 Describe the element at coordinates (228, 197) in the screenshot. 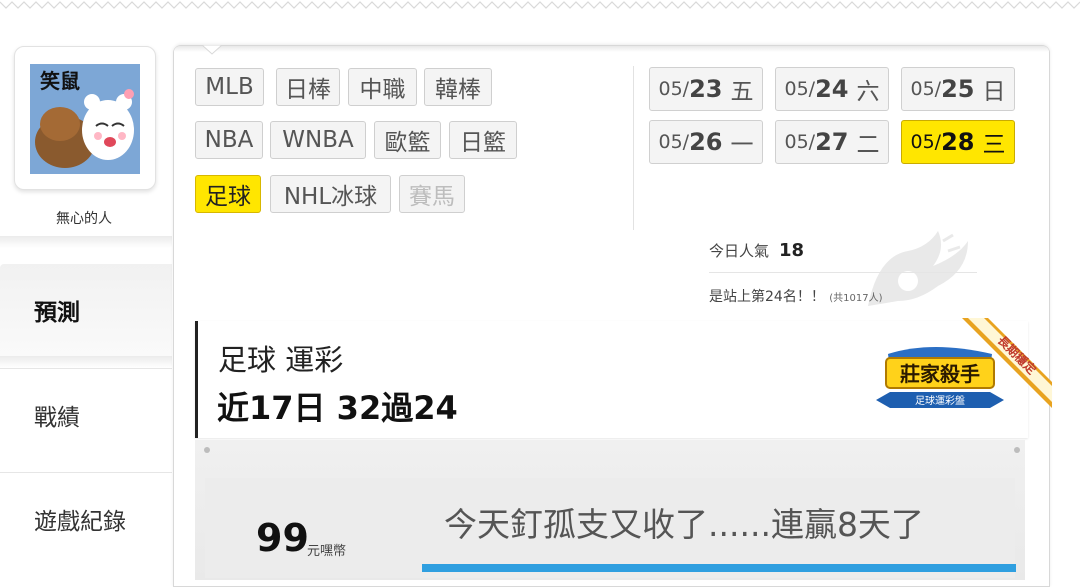

I see `chip-label: 足球` at that location.